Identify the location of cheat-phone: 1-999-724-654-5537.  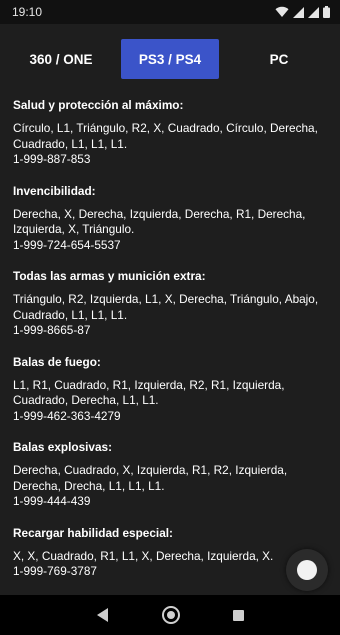
(67, 244).